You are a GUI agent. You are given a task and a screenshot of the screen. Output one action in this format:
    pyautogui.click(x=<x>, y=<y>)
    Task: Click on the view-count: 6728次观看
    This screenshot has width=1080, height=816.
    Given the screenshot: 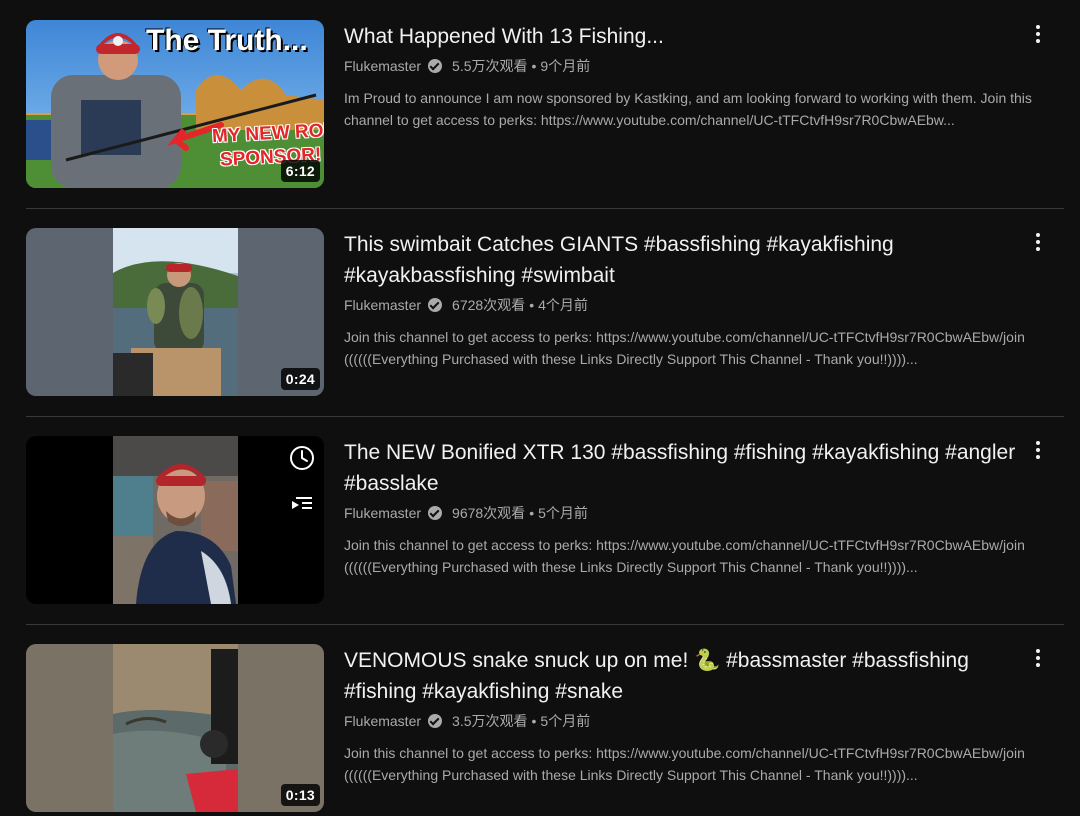 What is the action you would take?
    pyautogui.click(x=489, y=305)
    